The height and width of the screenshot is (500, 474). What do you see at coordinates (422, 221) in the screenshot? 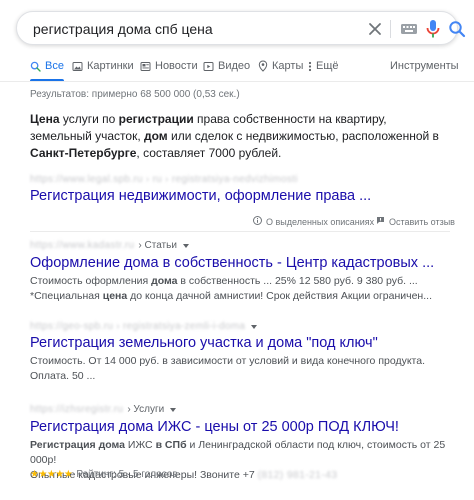
I see `feedback-label: Оставить отзыв` at bounding box center [422, 221].